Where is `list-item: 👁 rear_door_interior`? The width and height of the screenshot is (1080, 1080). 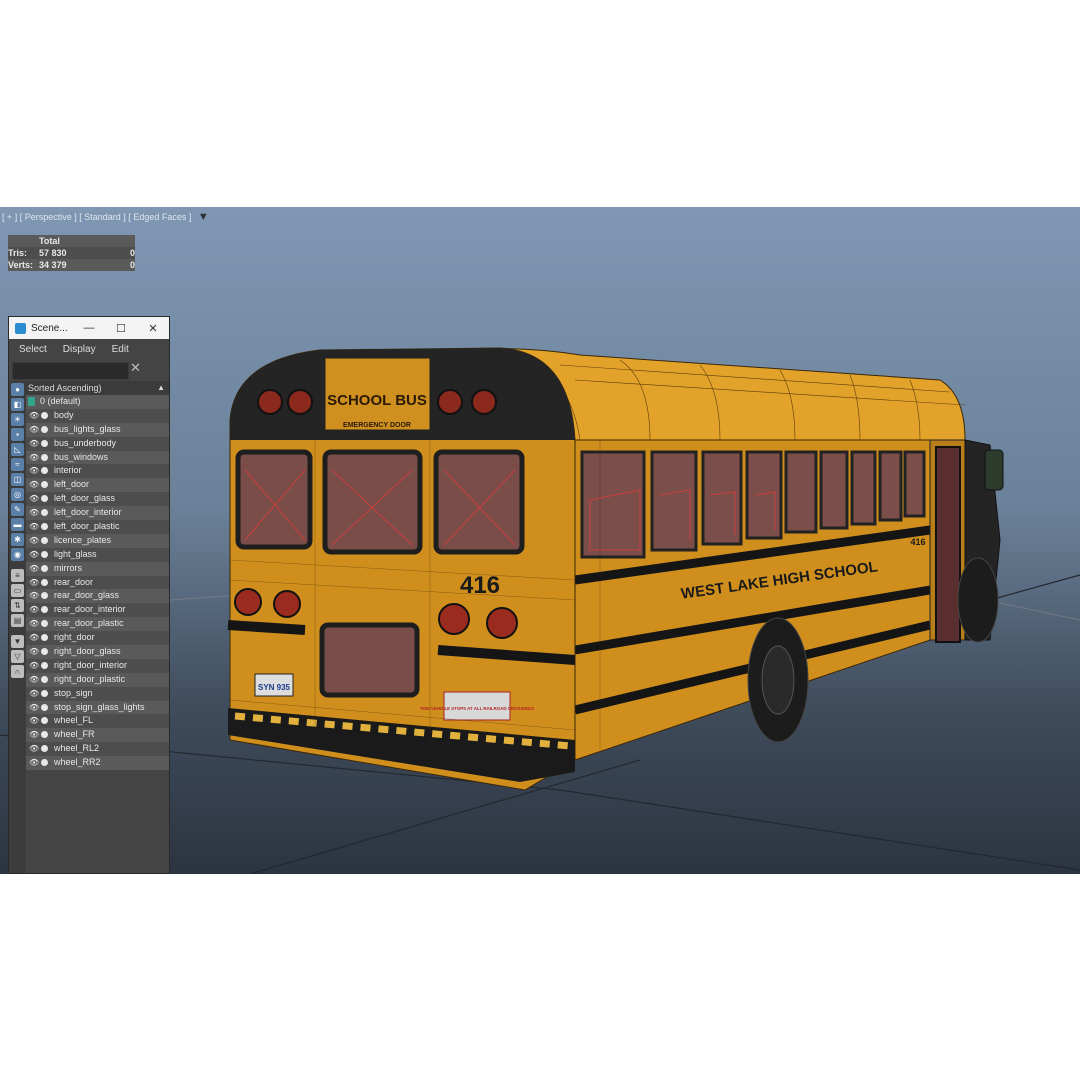
list-item: 👁 rear_door_interior is located at coordinates (97, 610).